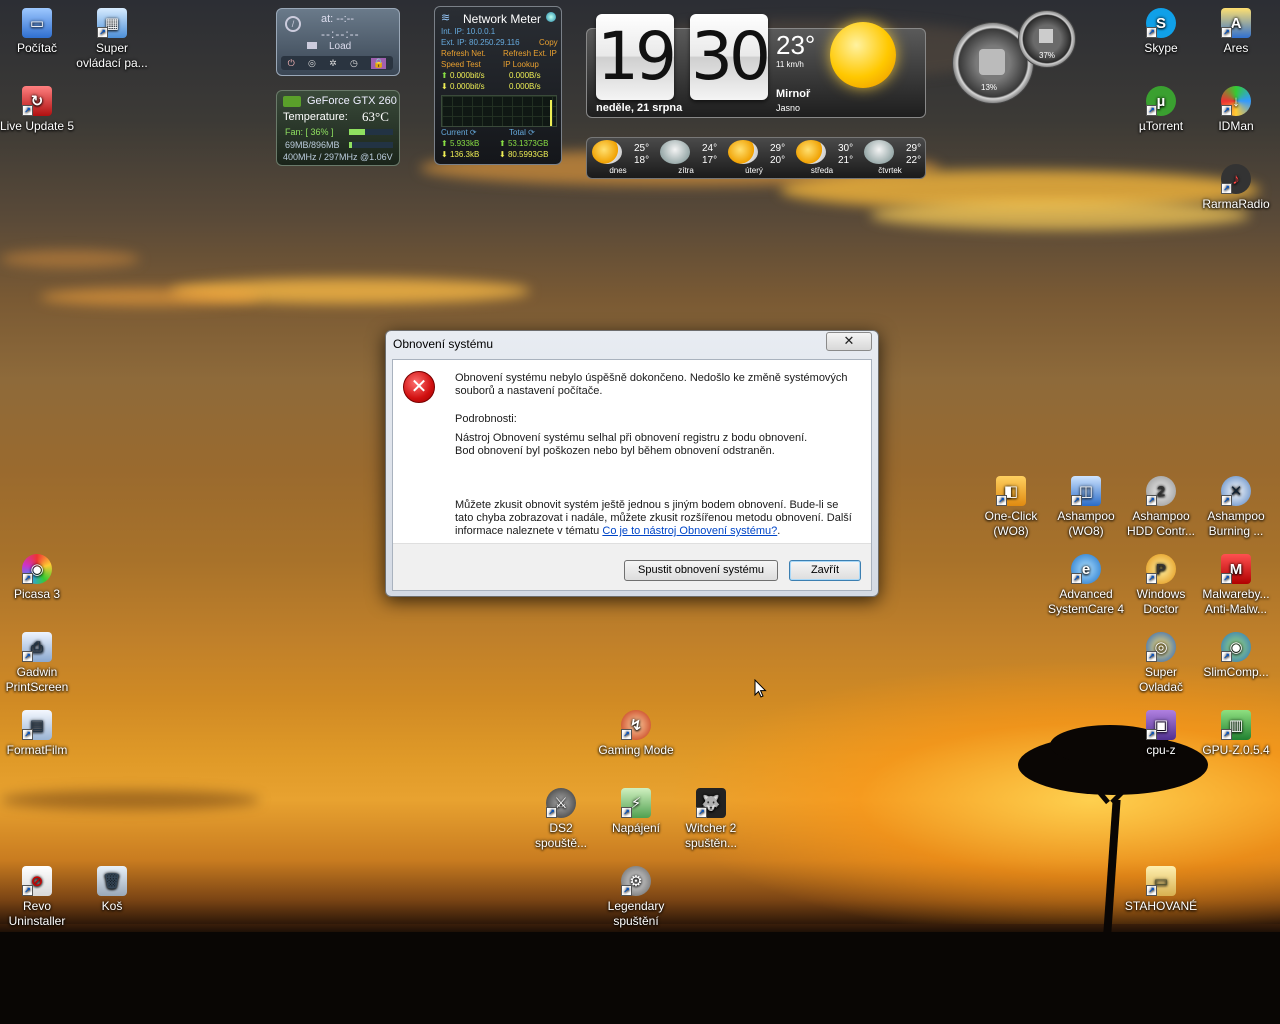  I want to click on desktop-icon-super-ovladac: ◎ ↗ Super Ovladač, so click(1161, 663).